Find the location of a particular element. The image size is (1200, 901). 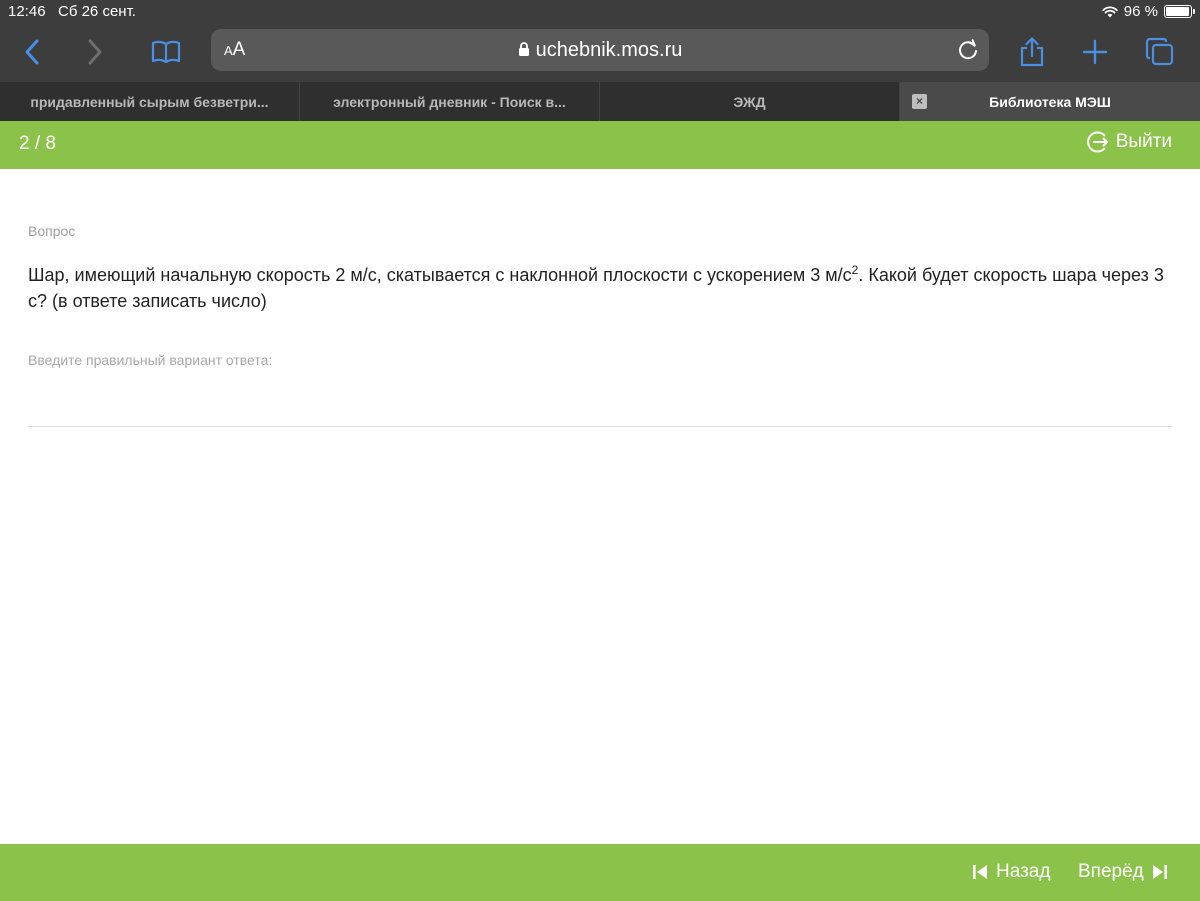

new-tab-button is located at coordinates (1095, 52).